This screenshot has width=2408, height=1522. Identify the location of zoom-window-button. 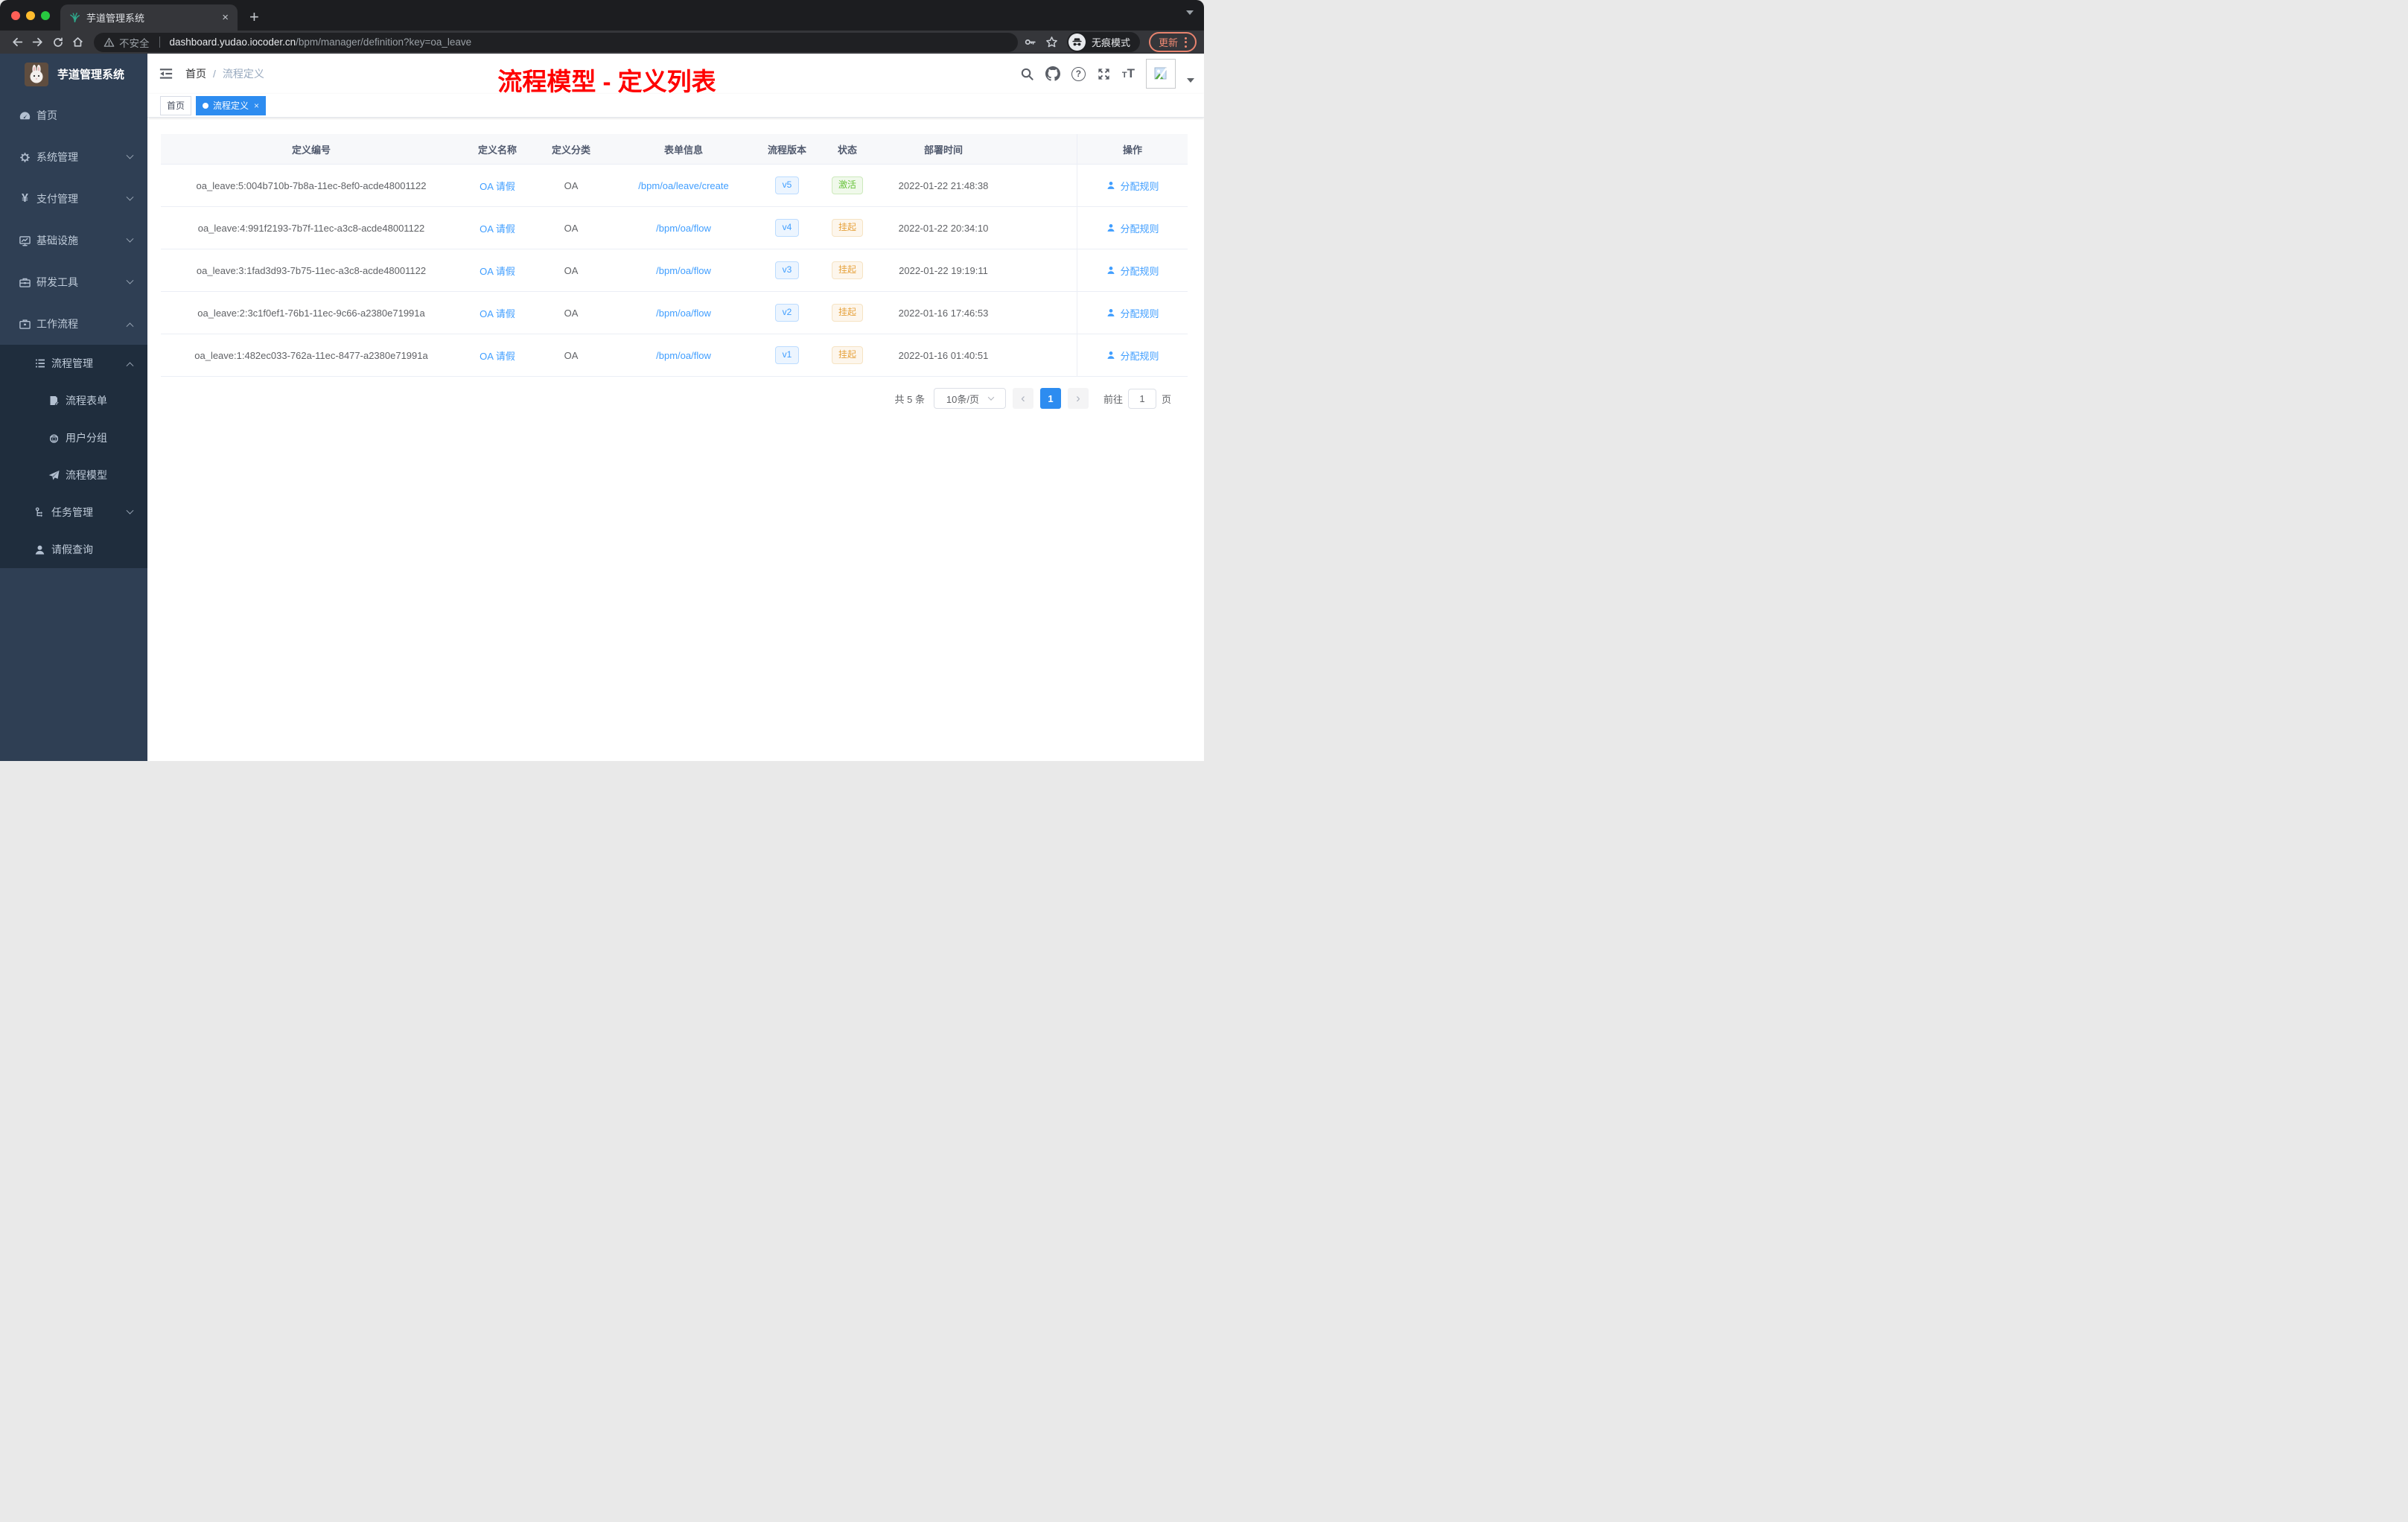
(45, 16).